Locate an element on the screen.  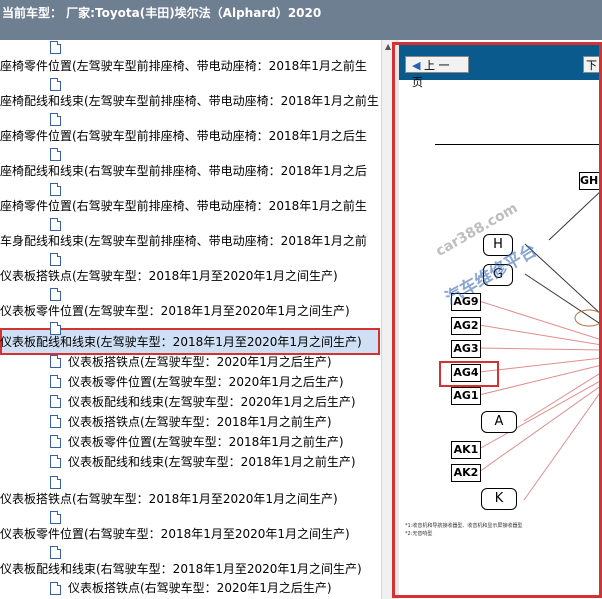
scroll-up-icon: ▲ is located at coordinates (388, 46).